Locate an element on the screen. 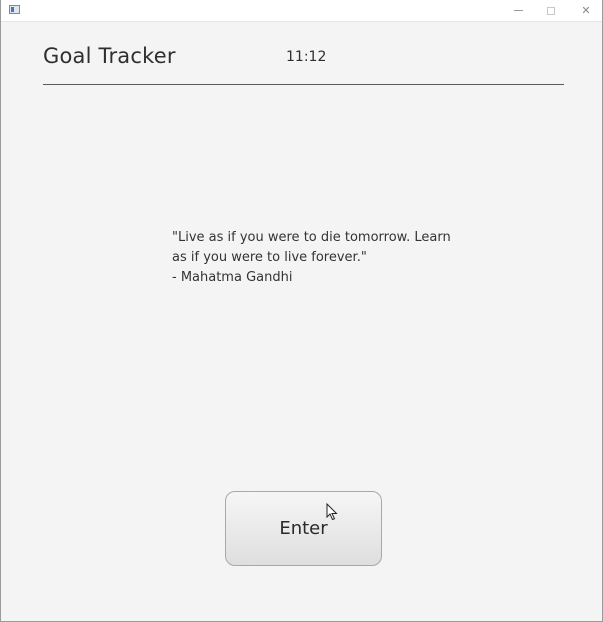  enter-button: Enter is located at coordinates (303, 528).